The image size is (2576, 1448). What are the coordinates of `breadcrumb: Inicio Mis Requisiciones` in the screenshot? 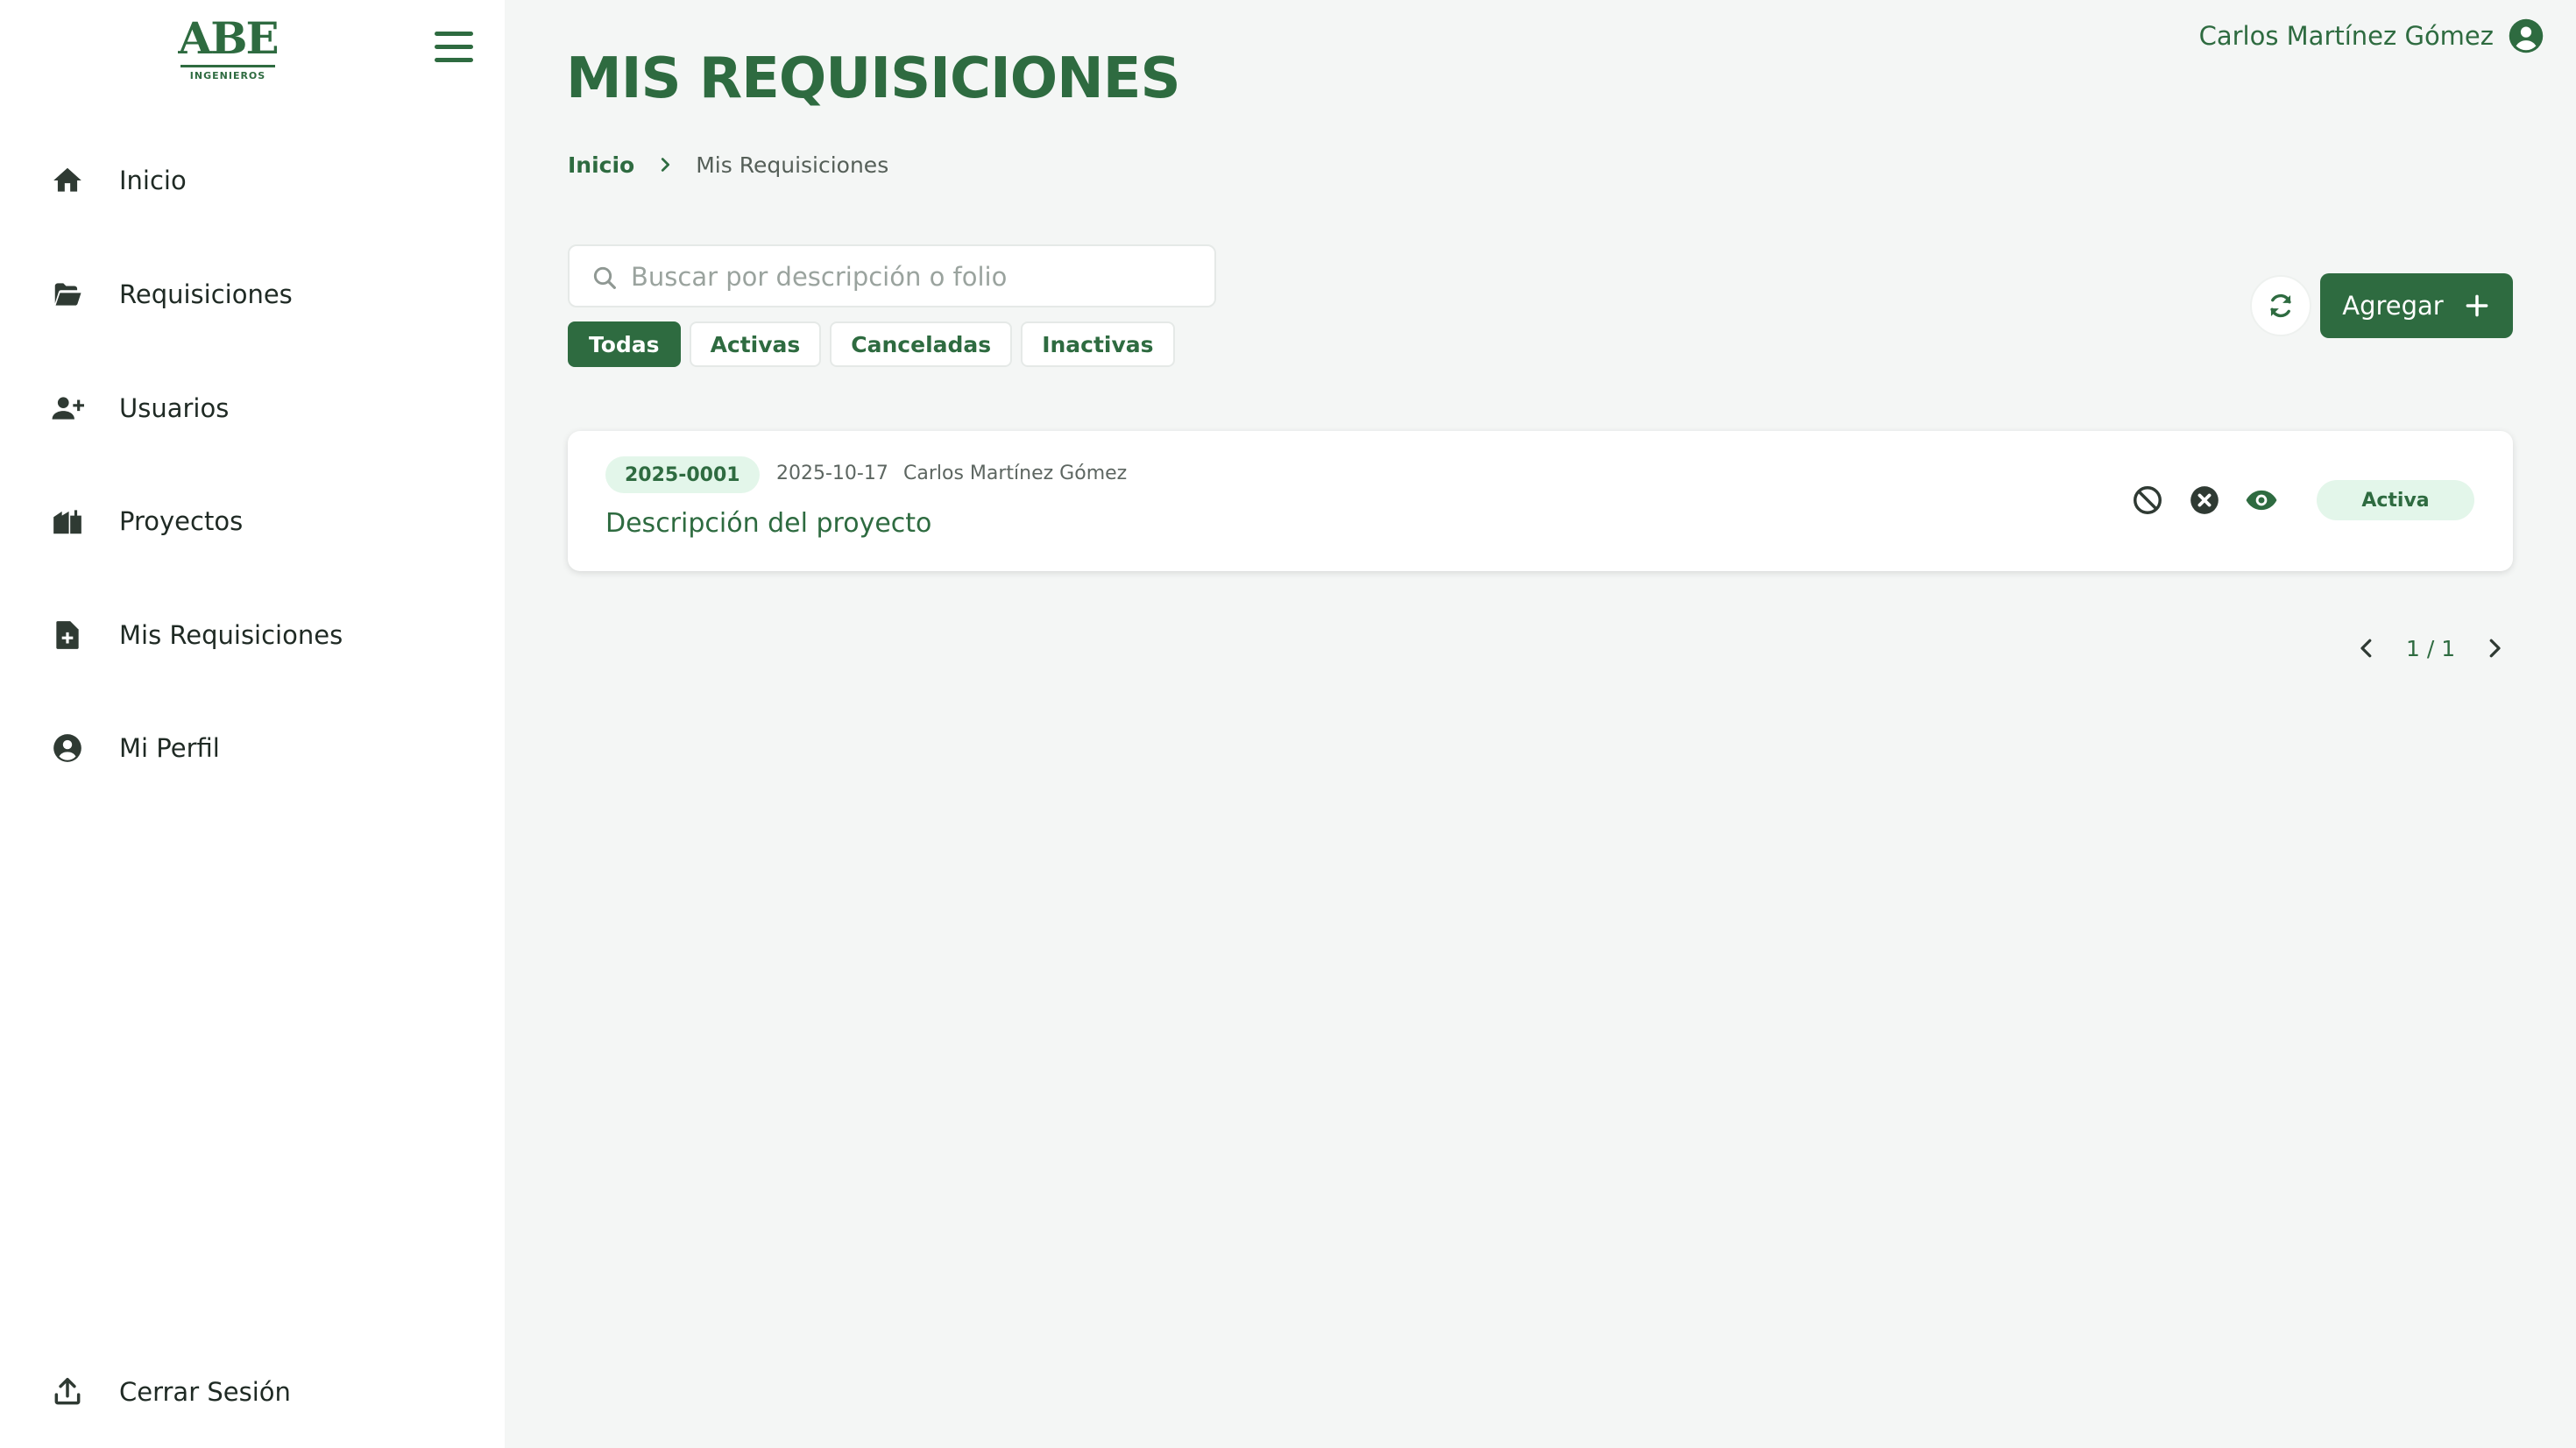 It's located at (728, 164).